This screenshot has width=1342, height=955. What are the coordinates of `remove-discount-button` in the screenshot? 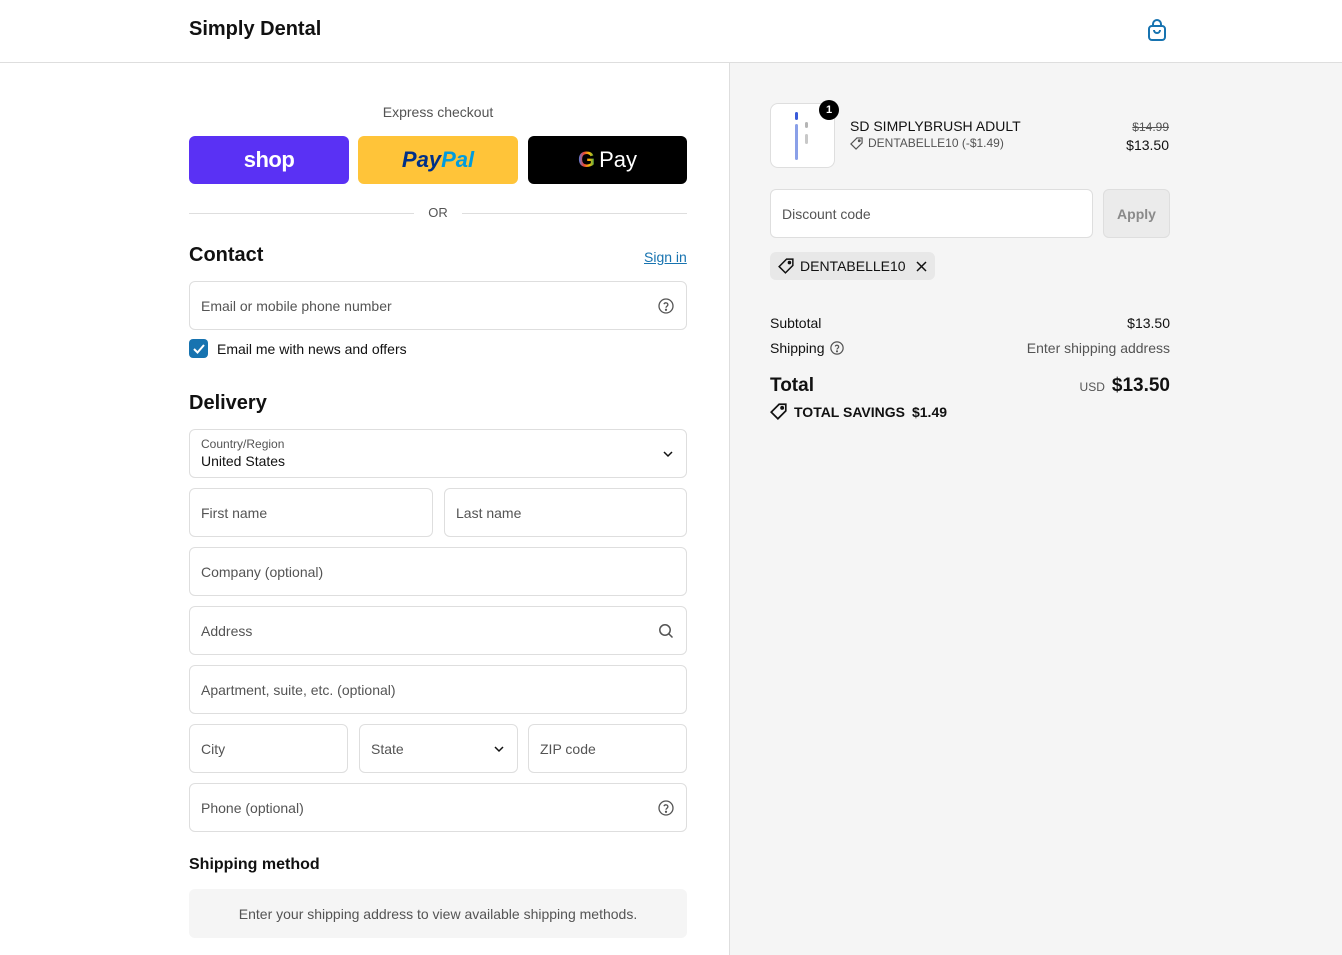 It's located at (921, 266).